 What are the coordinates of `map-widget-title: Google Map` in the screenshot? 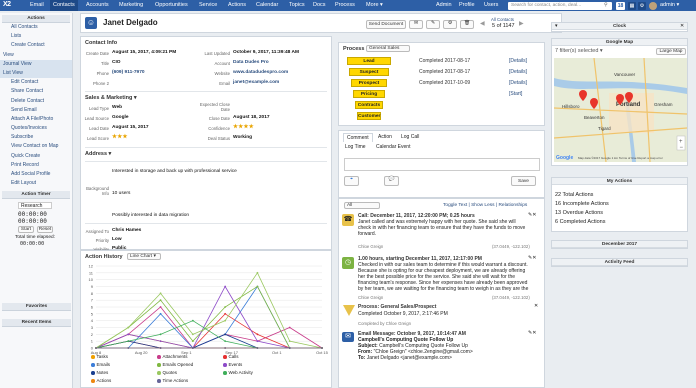 It's located at (619, 42).